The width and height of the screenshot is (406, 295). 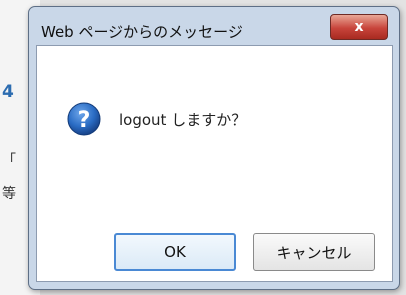 I want to click on dialog-message: logout しますか？, so click(x=183, y=120).